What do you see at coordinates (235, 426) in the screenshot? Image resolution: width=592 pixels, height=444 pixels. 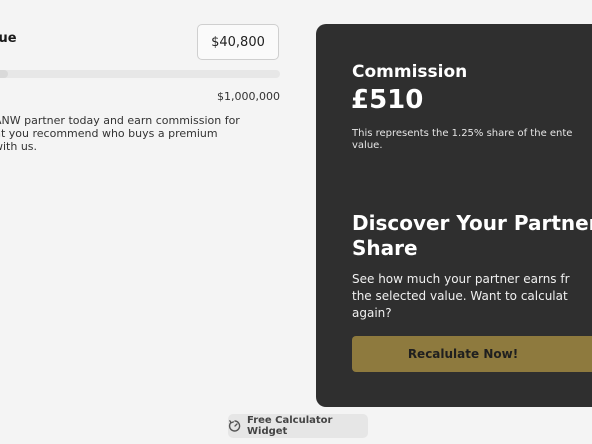 I see `refresh-gauge-icon` at bounding box center [235, 426].